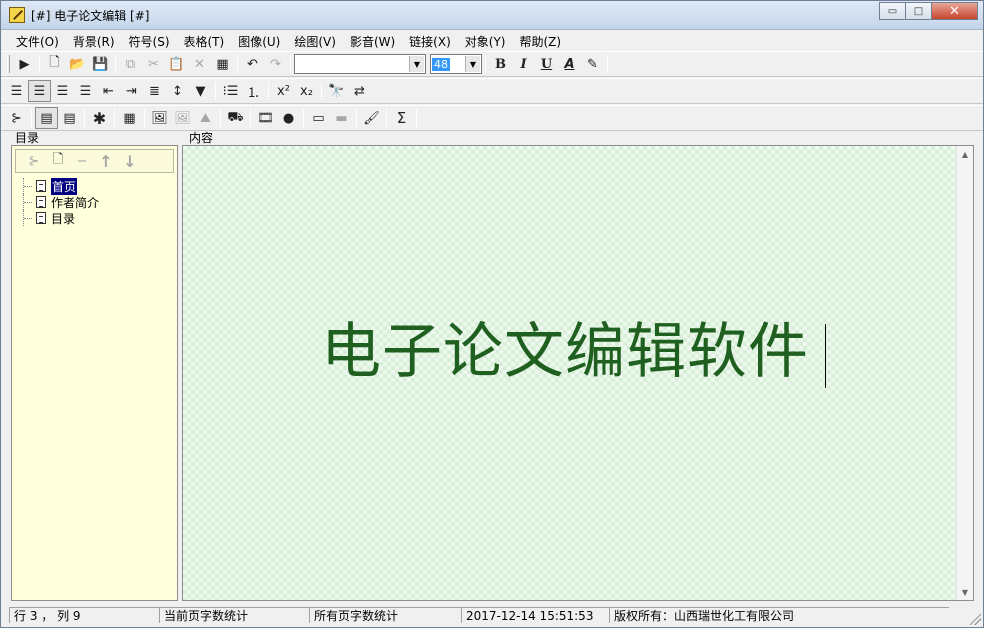 The image size is (984, 628). Describe the element at coordinates (235, 118) in the screenshot. I see `draw-button: ⛟` at that location.